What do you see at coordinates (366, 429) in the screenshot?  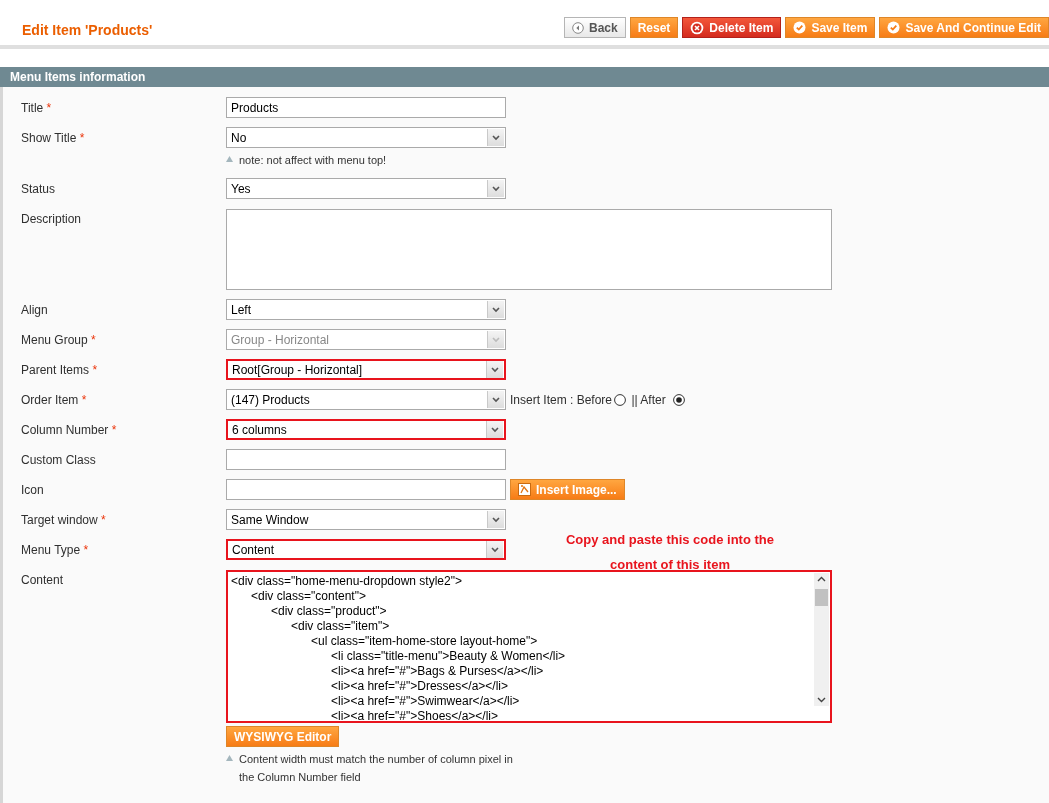 I see `select-field: 6 columns` at bounding box center [366, 429].